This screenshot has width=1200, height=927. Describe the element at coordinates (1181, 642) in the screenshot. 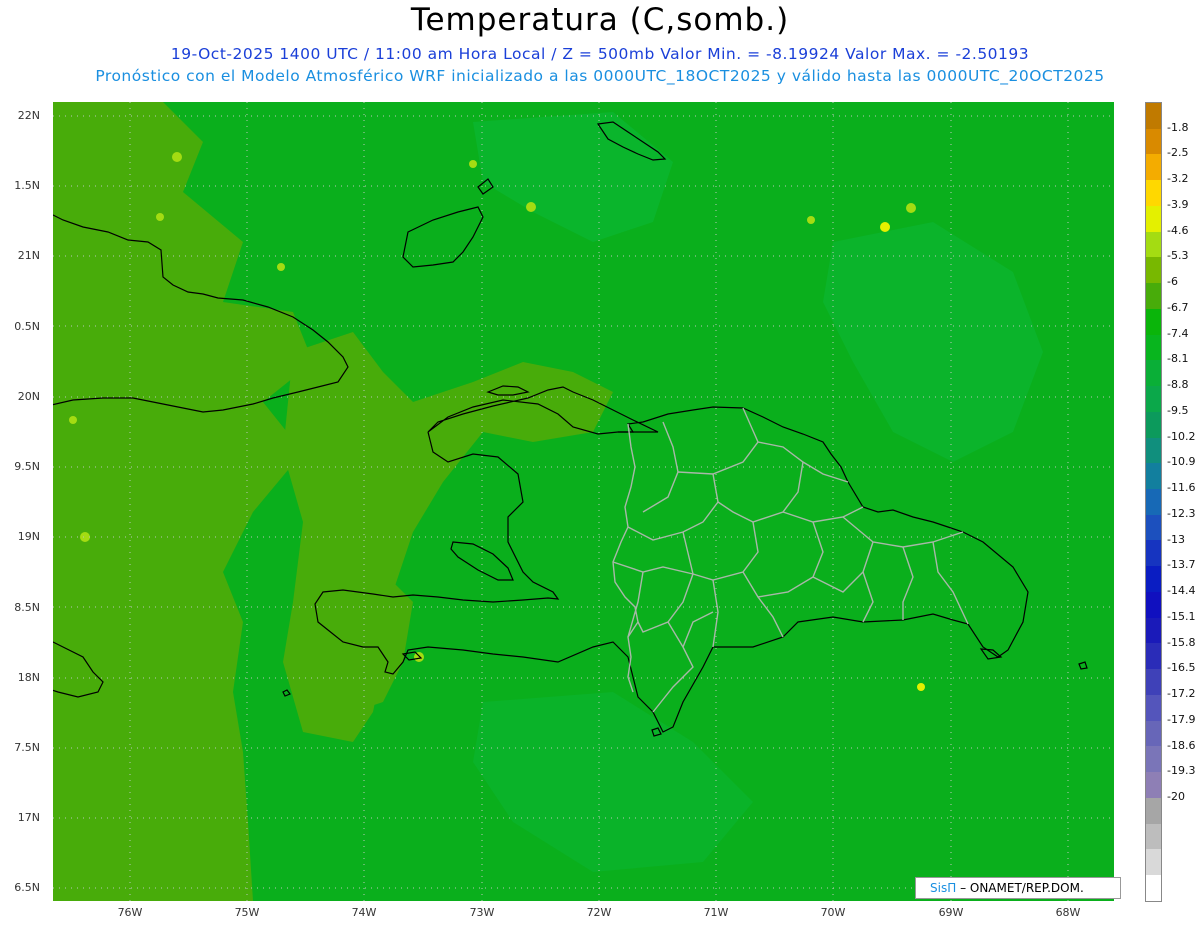

I see `color-scale-label: -15.8` at that location.